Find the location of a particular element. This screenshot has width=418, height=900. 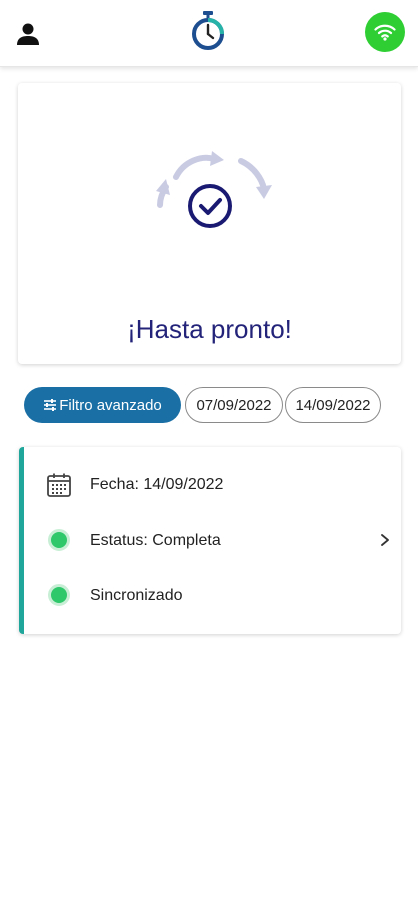

calendar-icon is located at coordinates (59, 485).